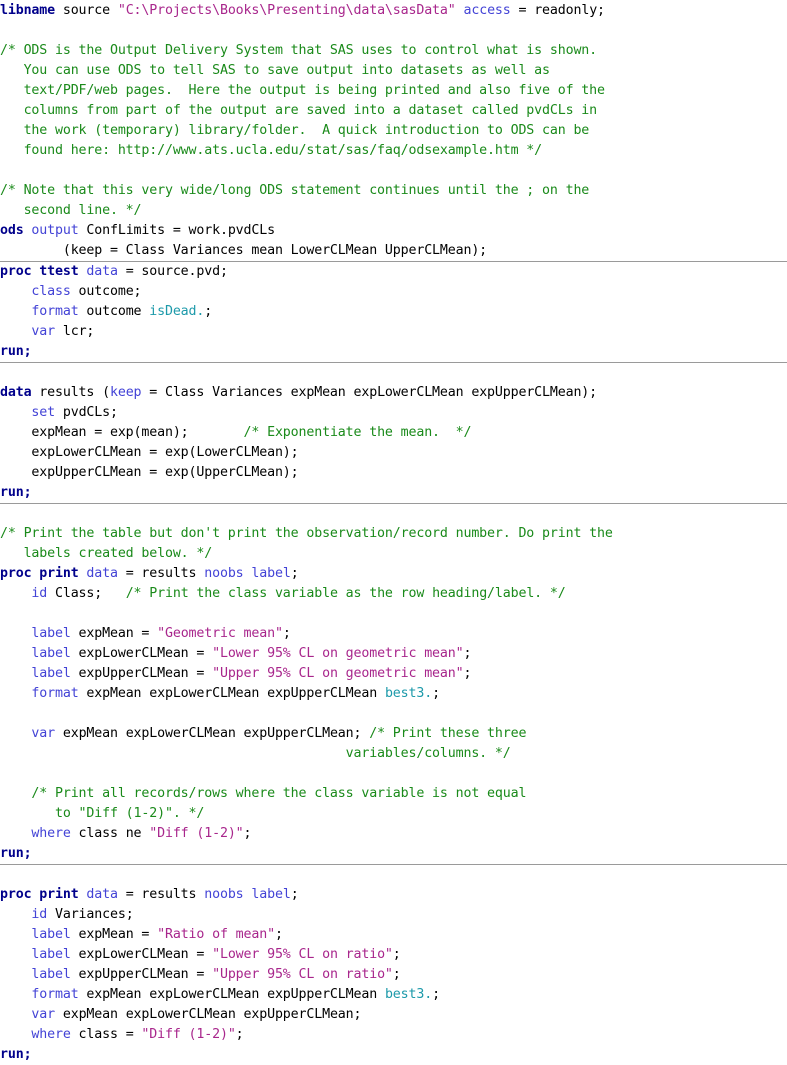  What do you see at coordinates (302, 974) in the screenshot?
I see `code-token-string: "Upper 95% CL on ratio"` at bounding box center [302, 974].